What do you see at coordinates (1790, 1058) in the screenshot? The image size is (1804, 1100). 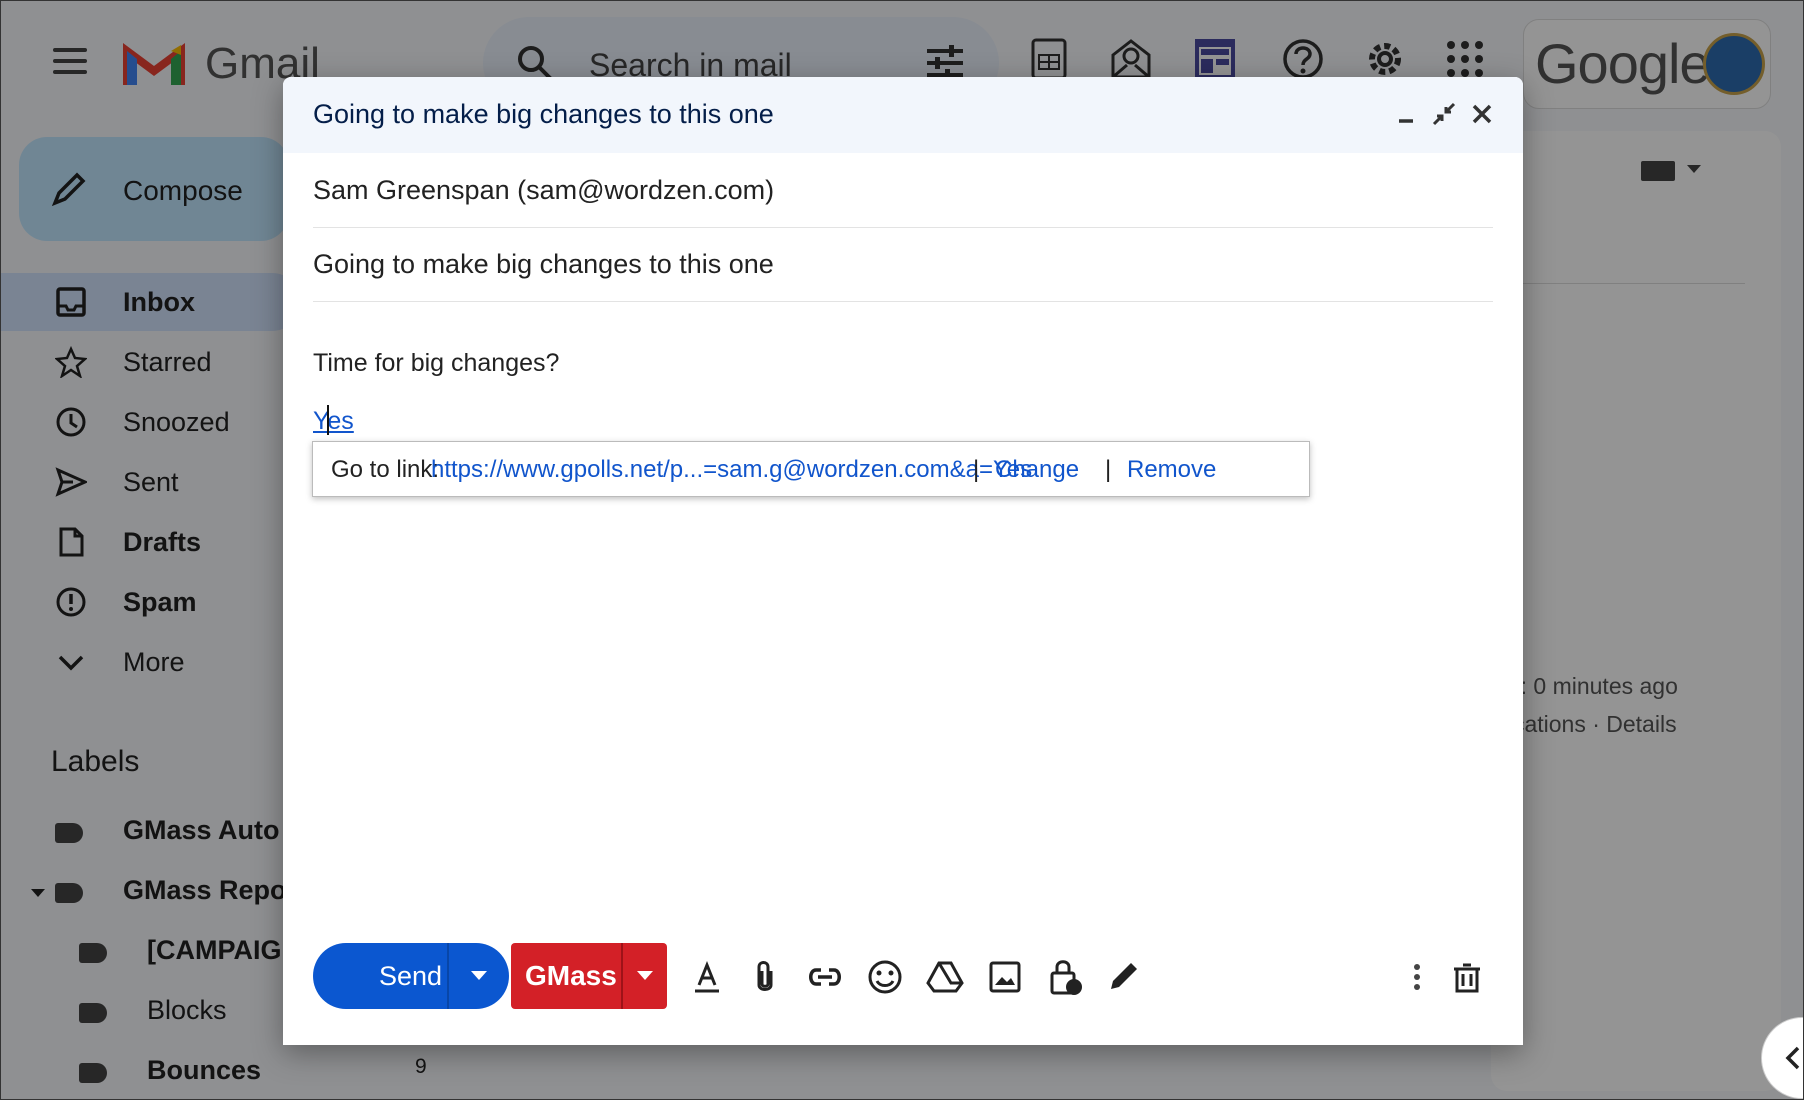 I see `chevron-left-icon` at bounding box center [1790, 1058].